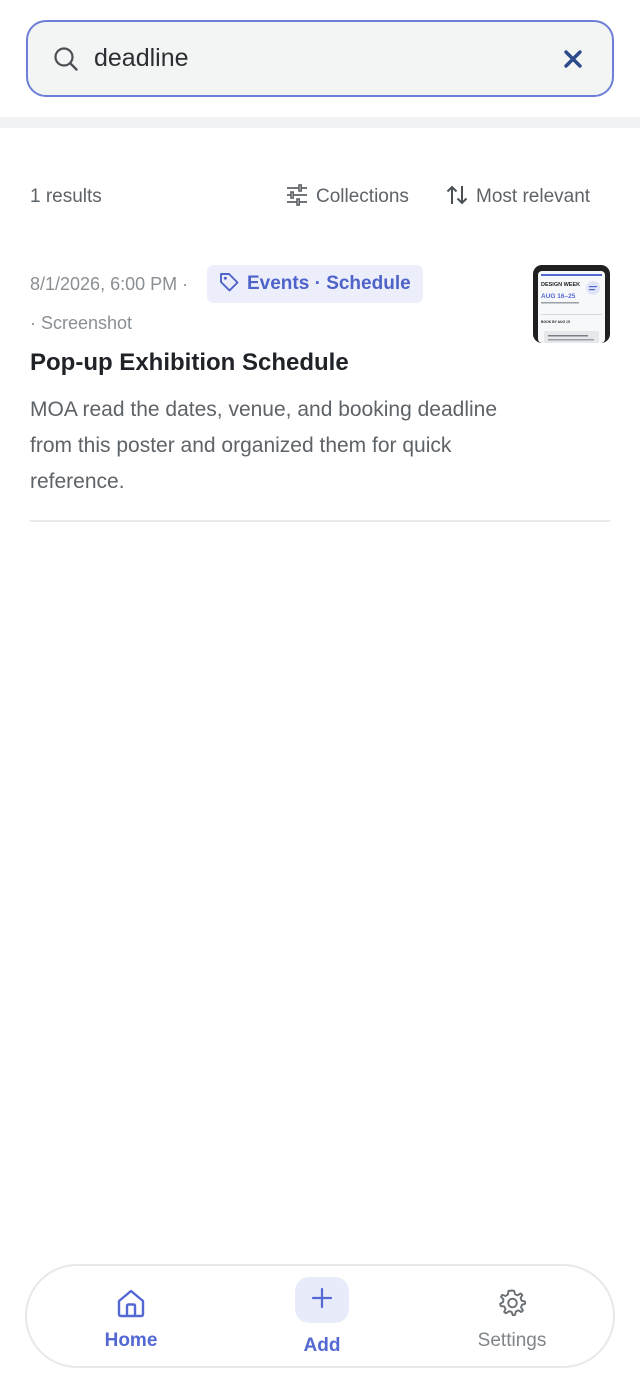 The height and width of the screenshot is (1387, 640). I want to click on plus-icon, so click(322, 1300).